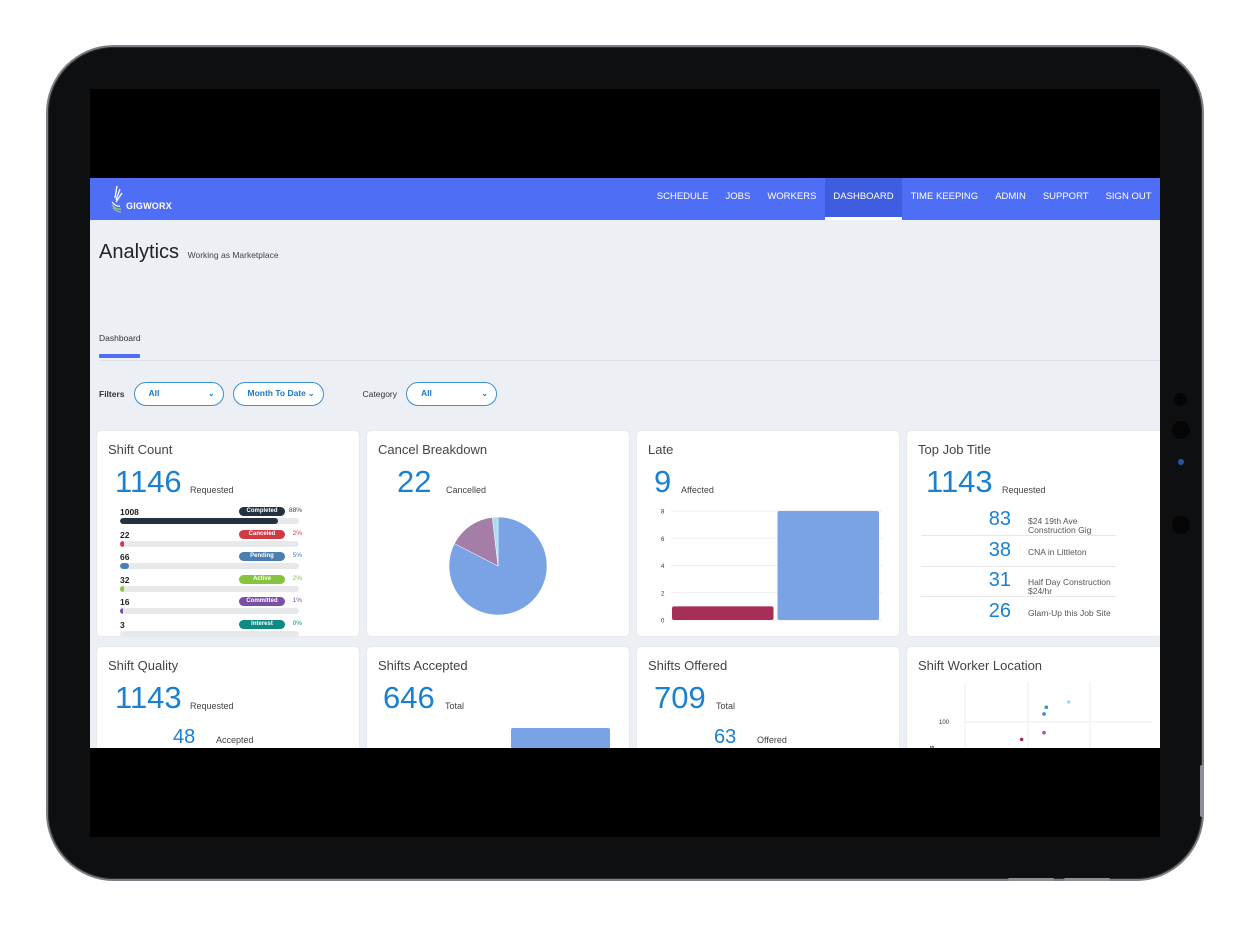 This screenshot has height=926, width=1249. Describe the element at coordinates (295, 510) in the screenshot. I see `status-percent: 88%` at that location.